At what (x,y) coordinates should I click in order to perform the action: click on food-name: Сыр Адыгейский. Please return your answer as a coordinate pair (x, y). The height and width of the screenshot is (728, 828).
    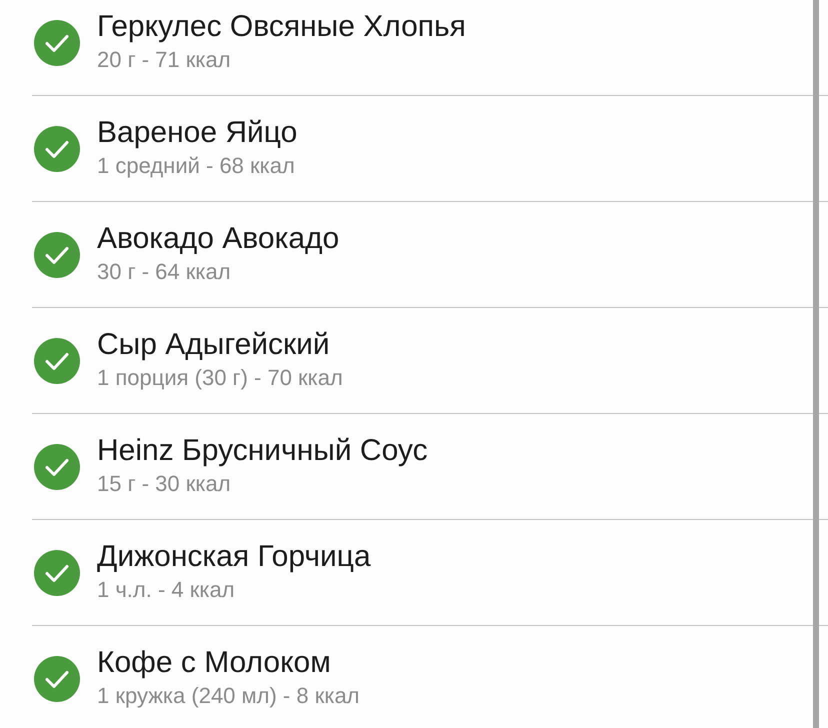
    Looking at the image, I should click on (214, 344).